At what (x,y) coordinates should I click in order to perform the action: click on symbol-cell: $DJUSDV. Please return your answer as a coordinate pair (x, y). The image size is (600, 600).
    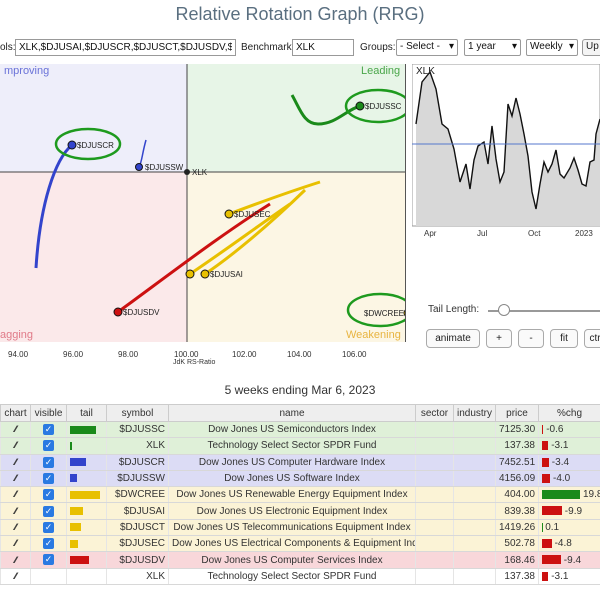
    Looking at the image, I should click on (137, 560).